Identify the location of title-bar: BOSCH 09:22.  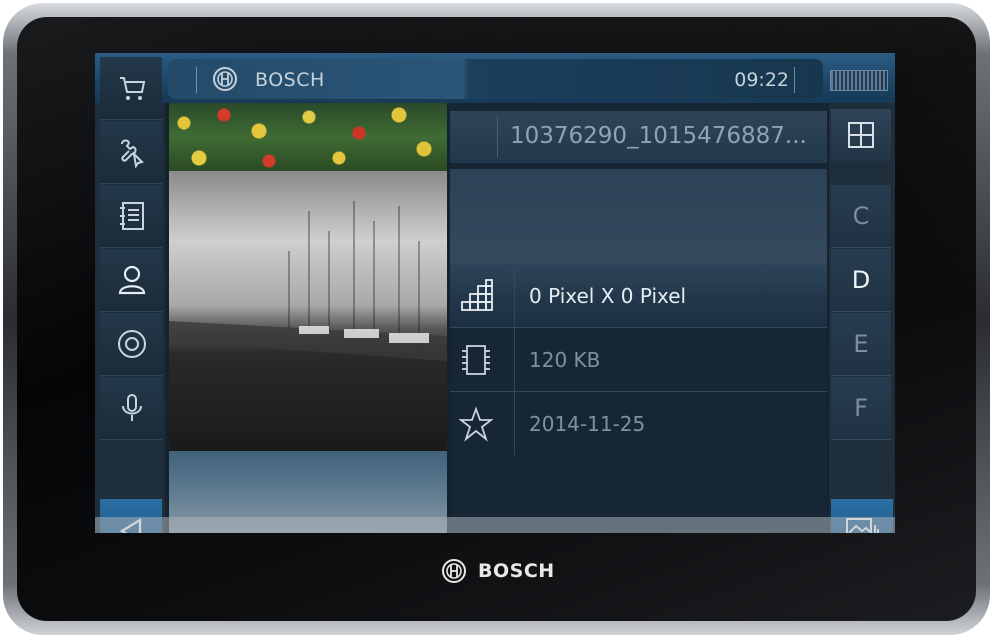
(495, 79).